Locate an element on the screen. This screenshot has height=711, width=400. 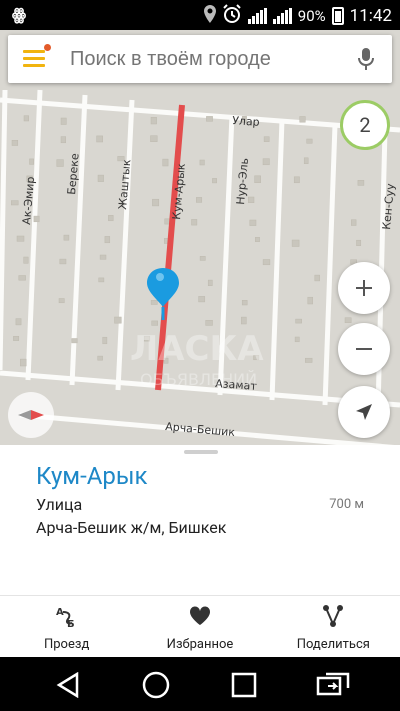
compass-icon is located at coordinates (31, 415).